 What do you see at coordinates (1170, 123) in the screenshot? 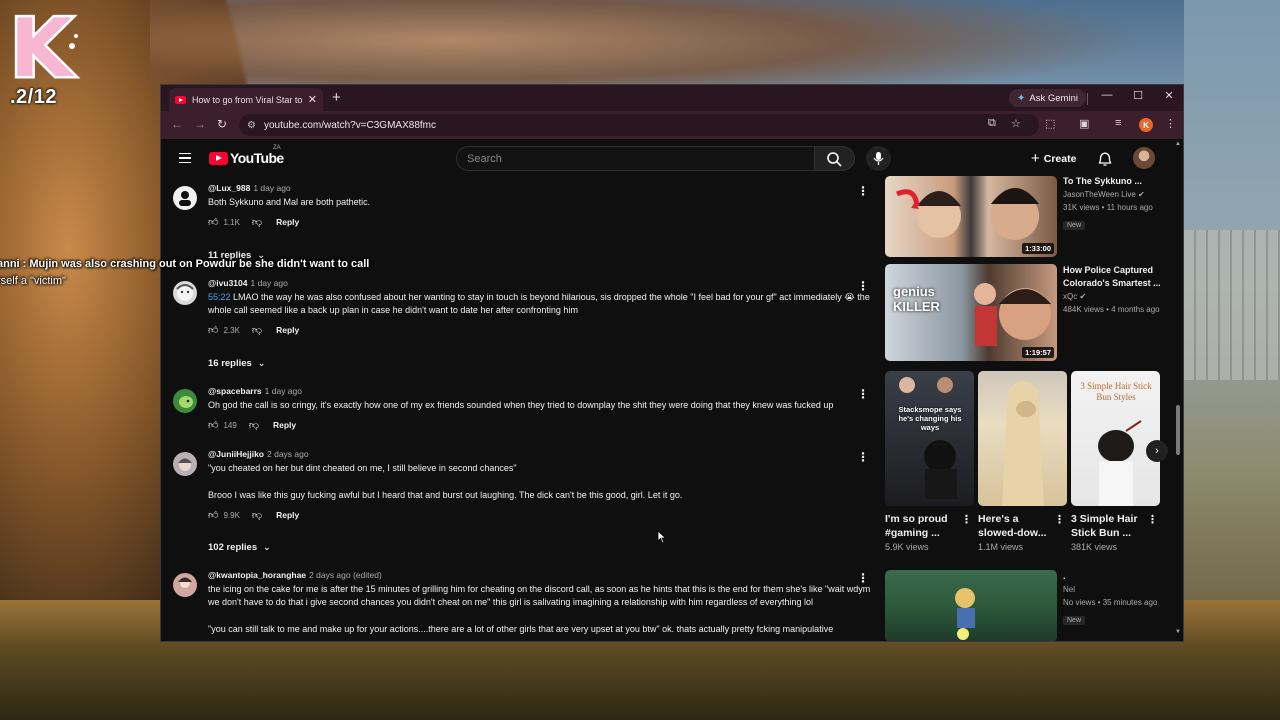
I see `browser-menu-icon: ⋮` at bounding box center [1170, 123].